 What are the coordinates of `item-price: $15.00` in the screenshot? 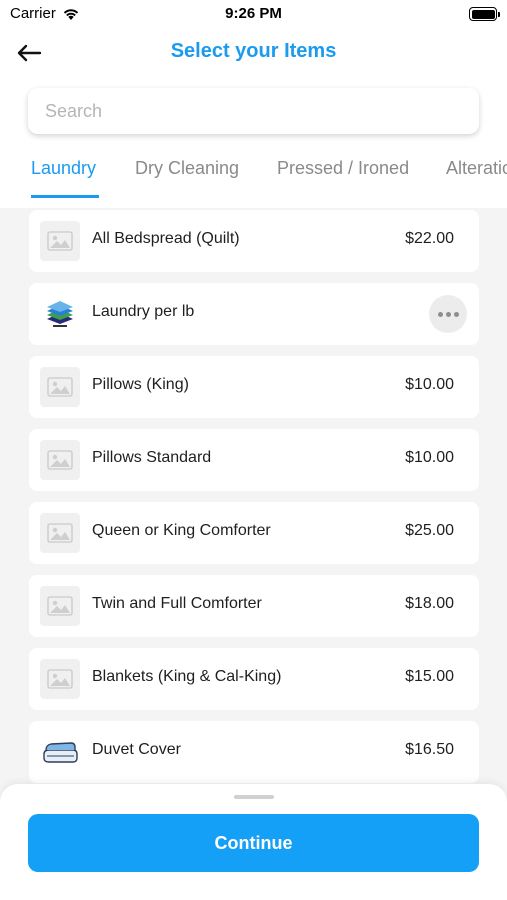 It's located at (429, 676).